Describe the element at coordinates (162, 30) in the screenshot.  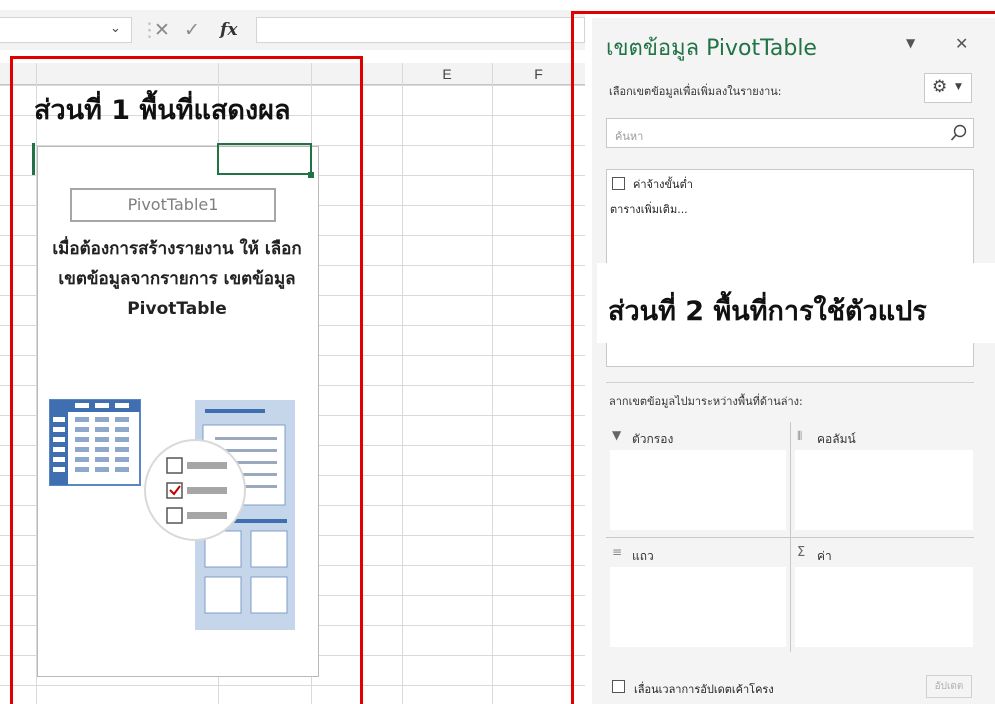
I see `cancel-icon: ✕` at that location.